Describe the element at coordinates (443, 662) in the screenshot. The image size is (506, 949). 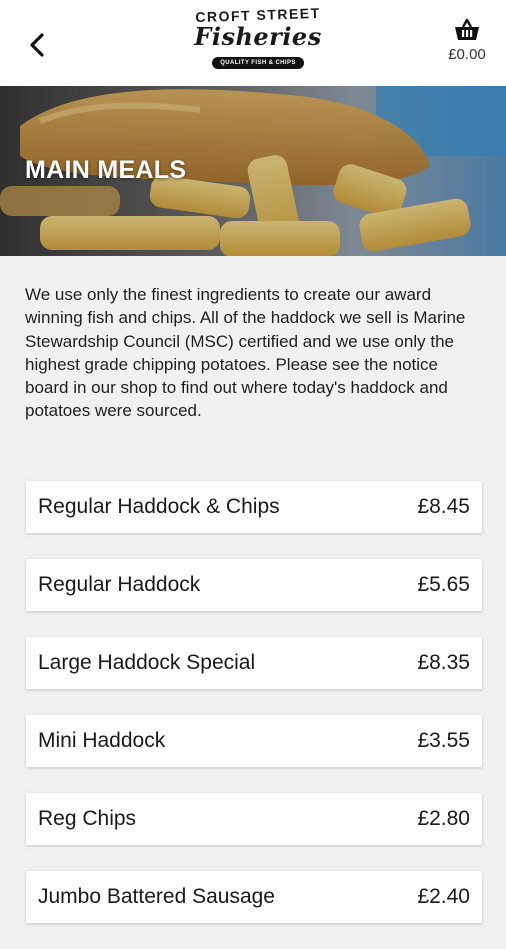
I see `menu-item-price: £8.35` at that location.